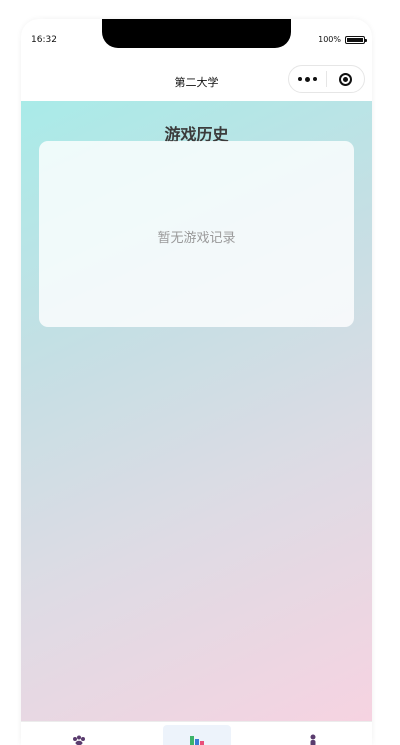 The width and height of the screenshot is (400, 745). I want to click on tab-stats, so click(197, 735).